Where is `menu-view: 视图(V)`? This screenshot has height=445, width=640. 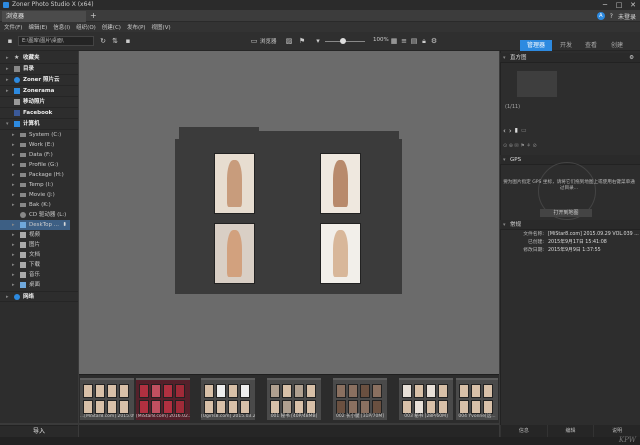
menu-view: 视图(V) is located at coordinates (161, 27).